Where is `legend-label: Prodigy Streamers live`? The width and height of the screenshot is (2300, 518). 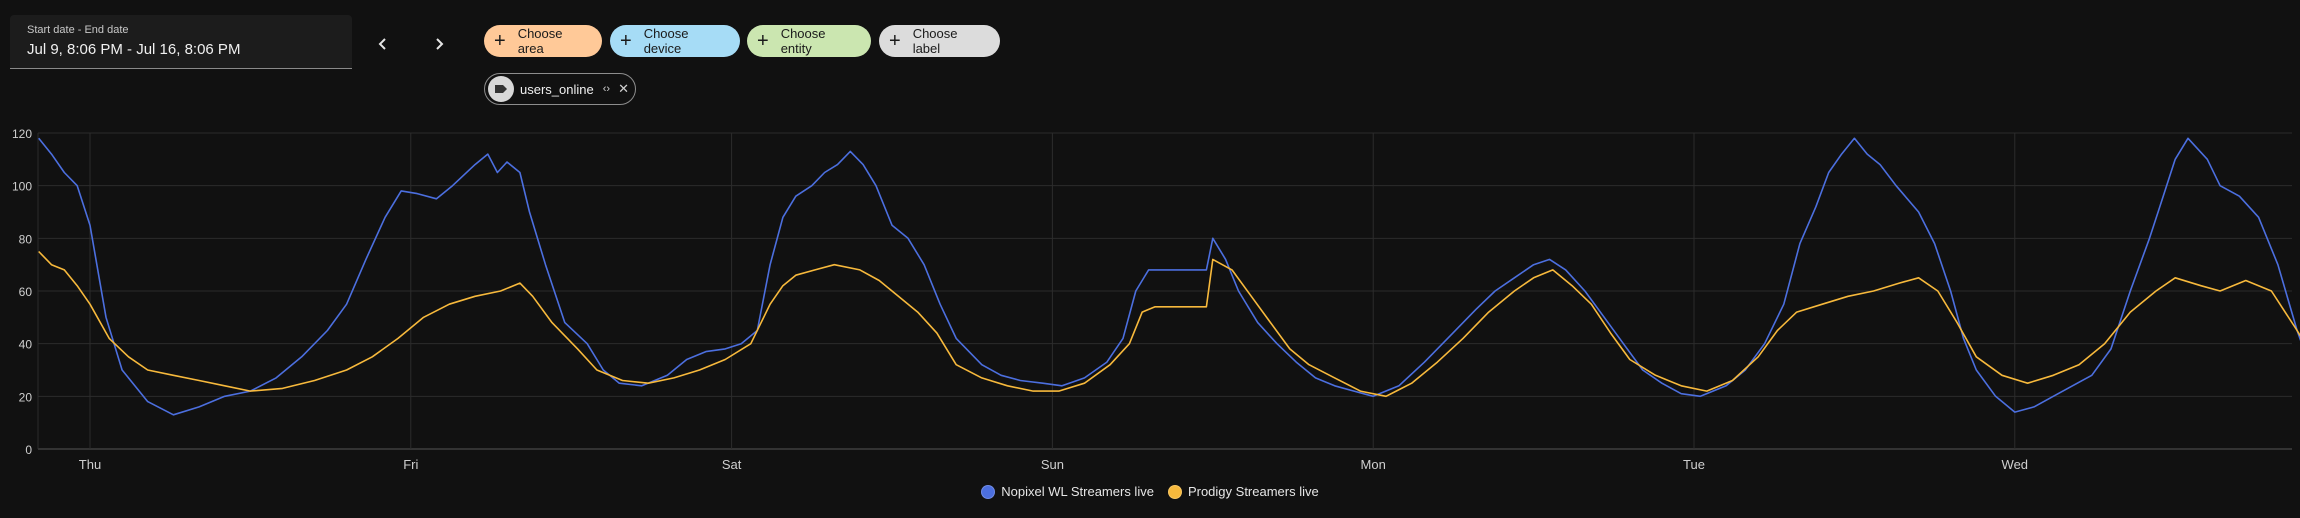
legend-label: Prodigy Streamers live is located at coordinates (1253, 491).